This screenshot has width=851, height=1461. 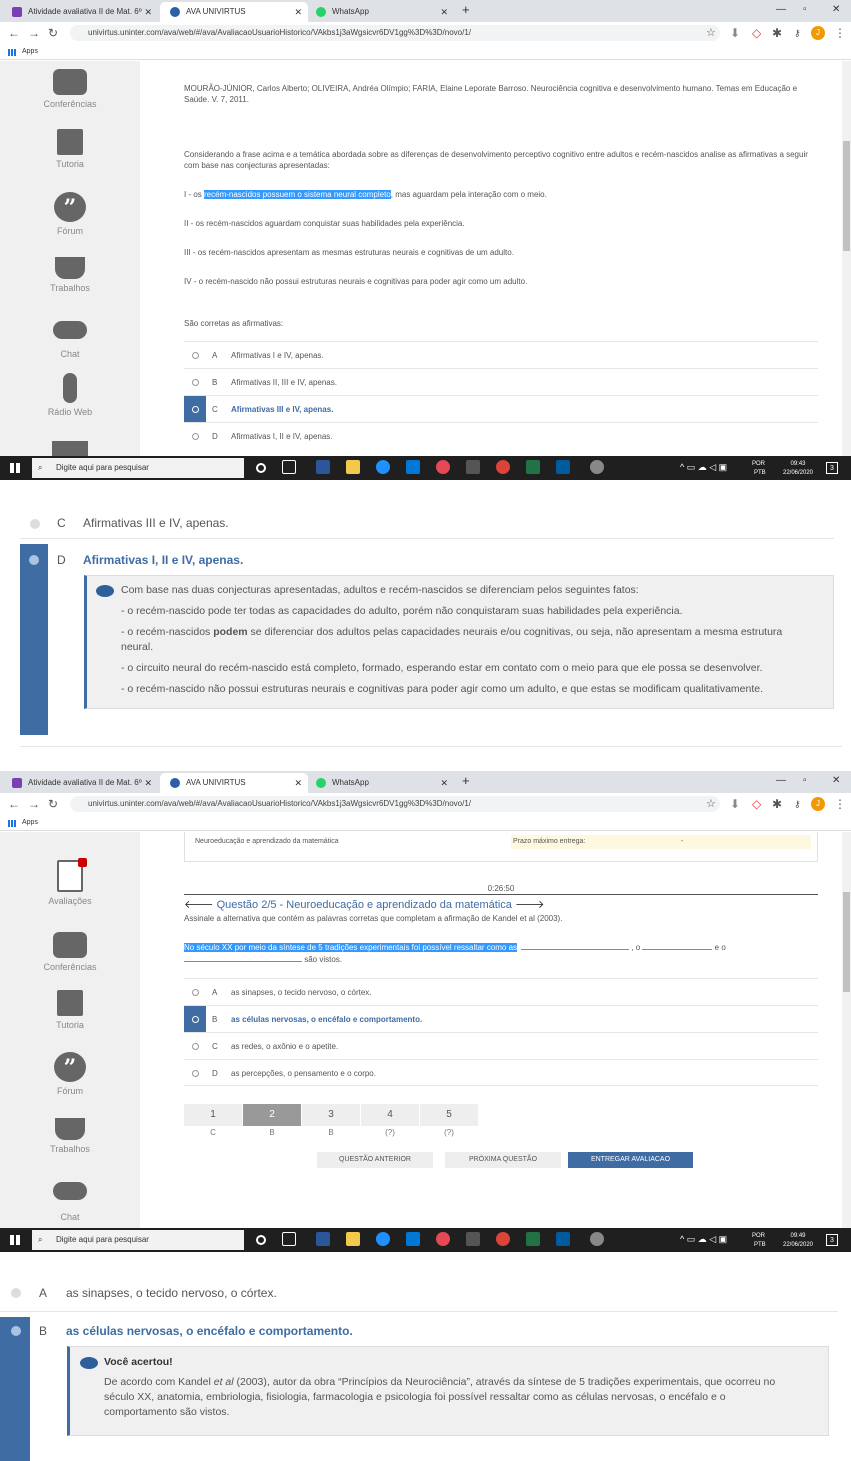 I want to click on mail-icon, so click(x=70, y=448).